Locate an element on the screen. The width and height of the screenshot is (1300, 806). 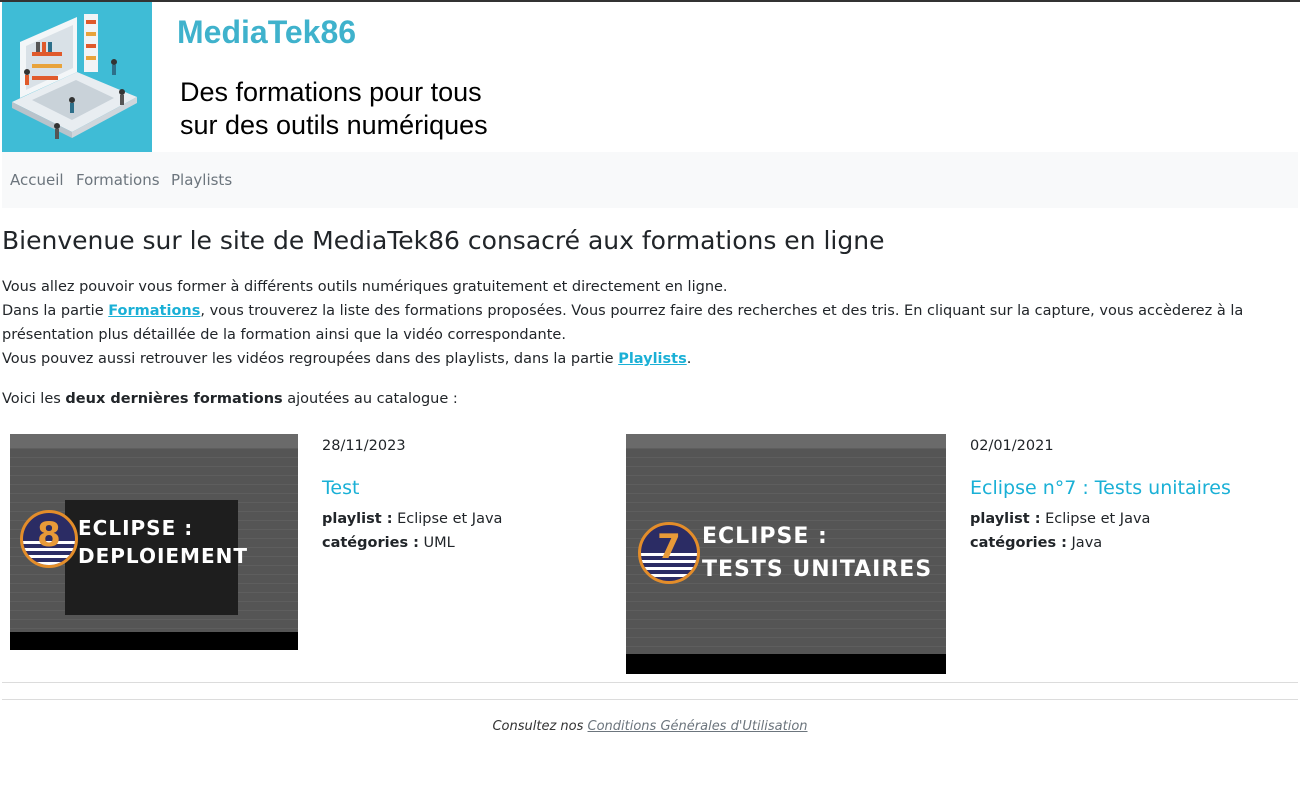
formation-thumbnail: 7 ECLIPSE : TESTS UNITAIRES is located at coordinates (786, 554).